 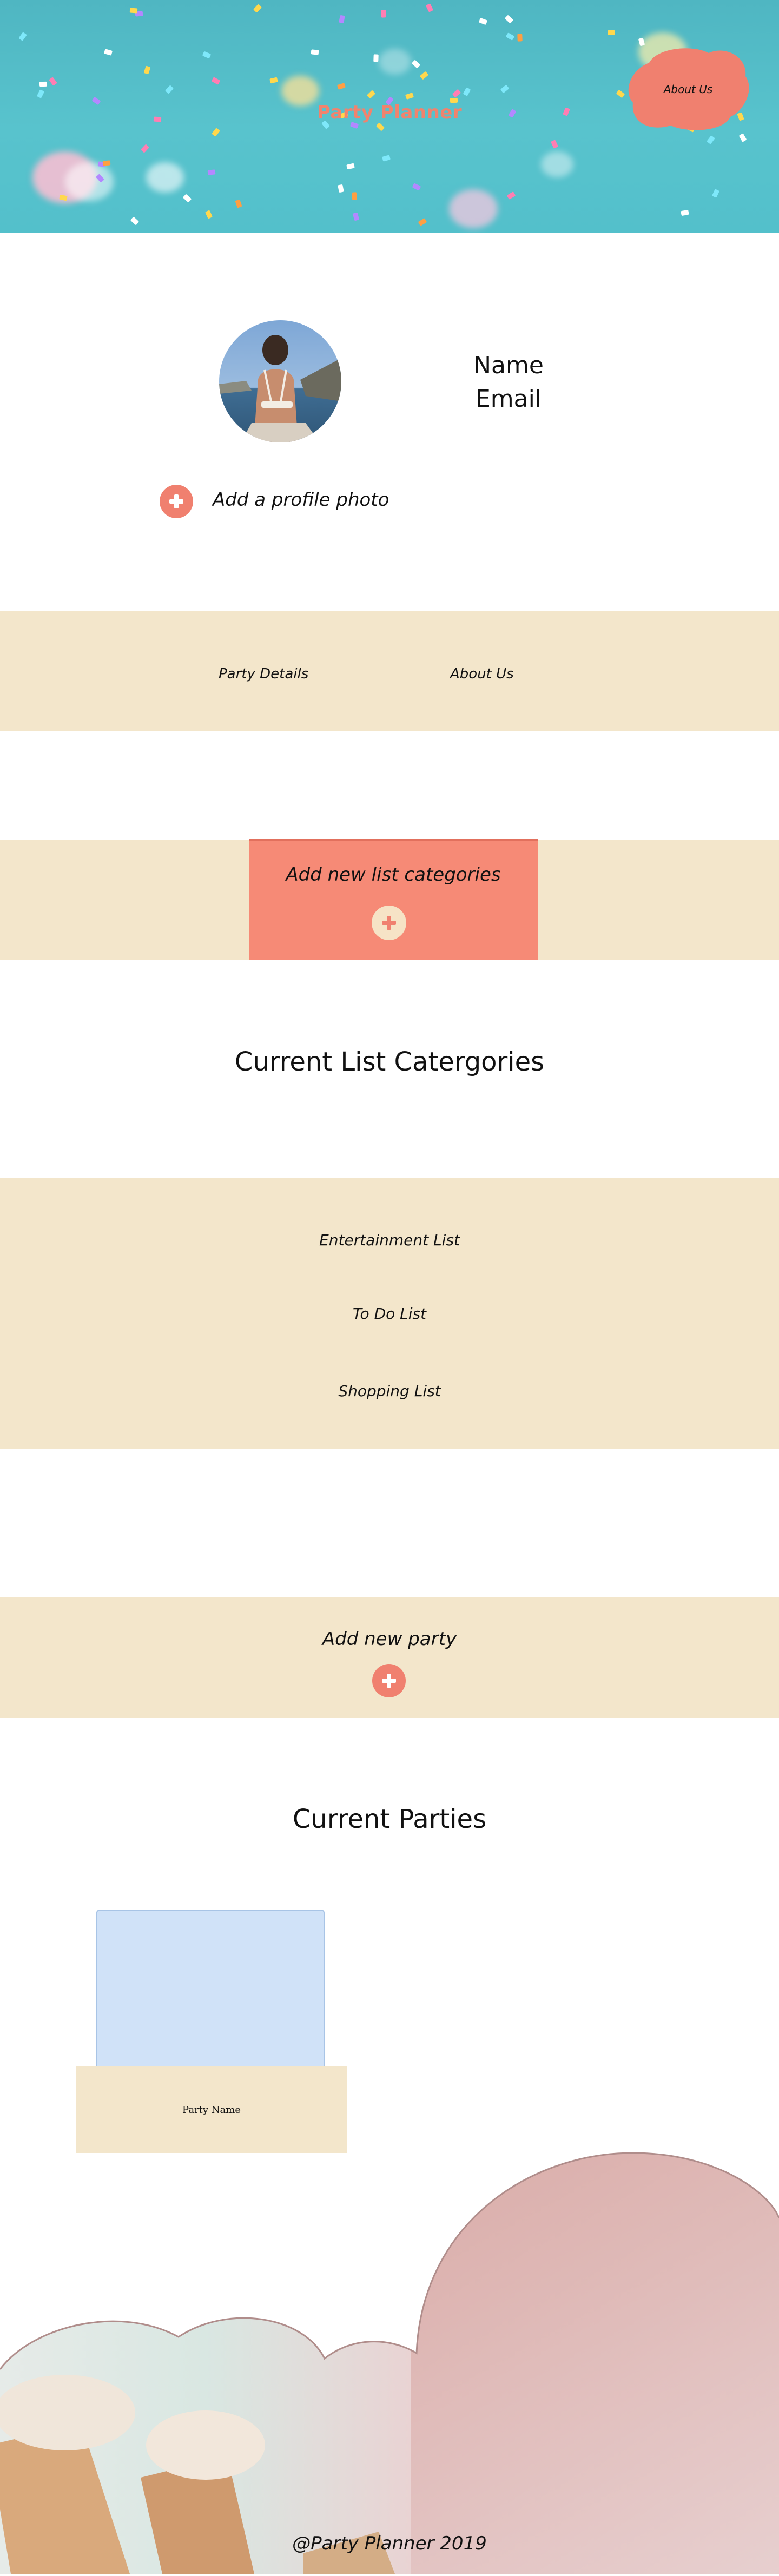 I want to click on add-photo-label: Add a profile photo, so click(x=301, y=500).